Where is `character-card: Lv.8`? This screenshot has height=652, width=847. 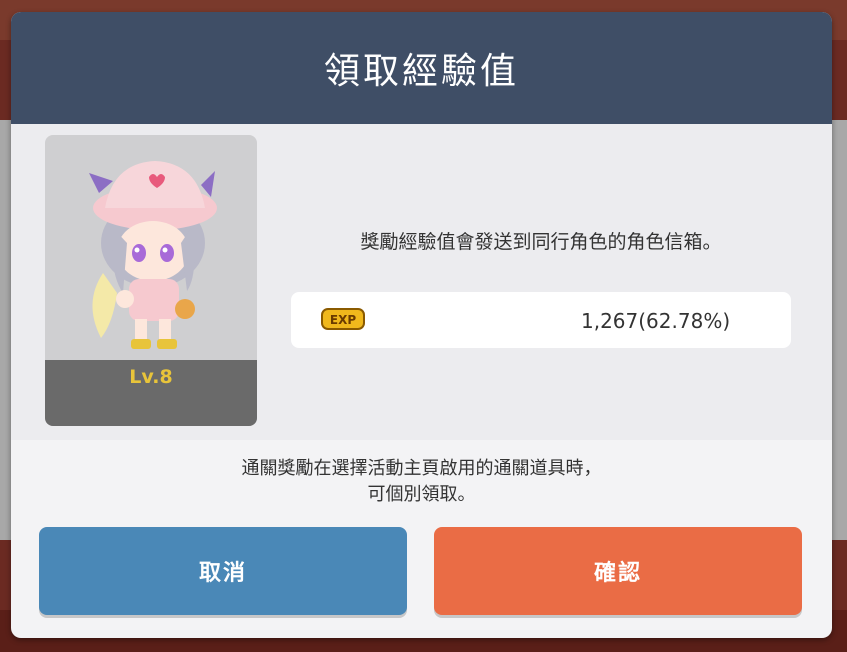
character-card: Lv.8 is located at coordinates (151, 280).